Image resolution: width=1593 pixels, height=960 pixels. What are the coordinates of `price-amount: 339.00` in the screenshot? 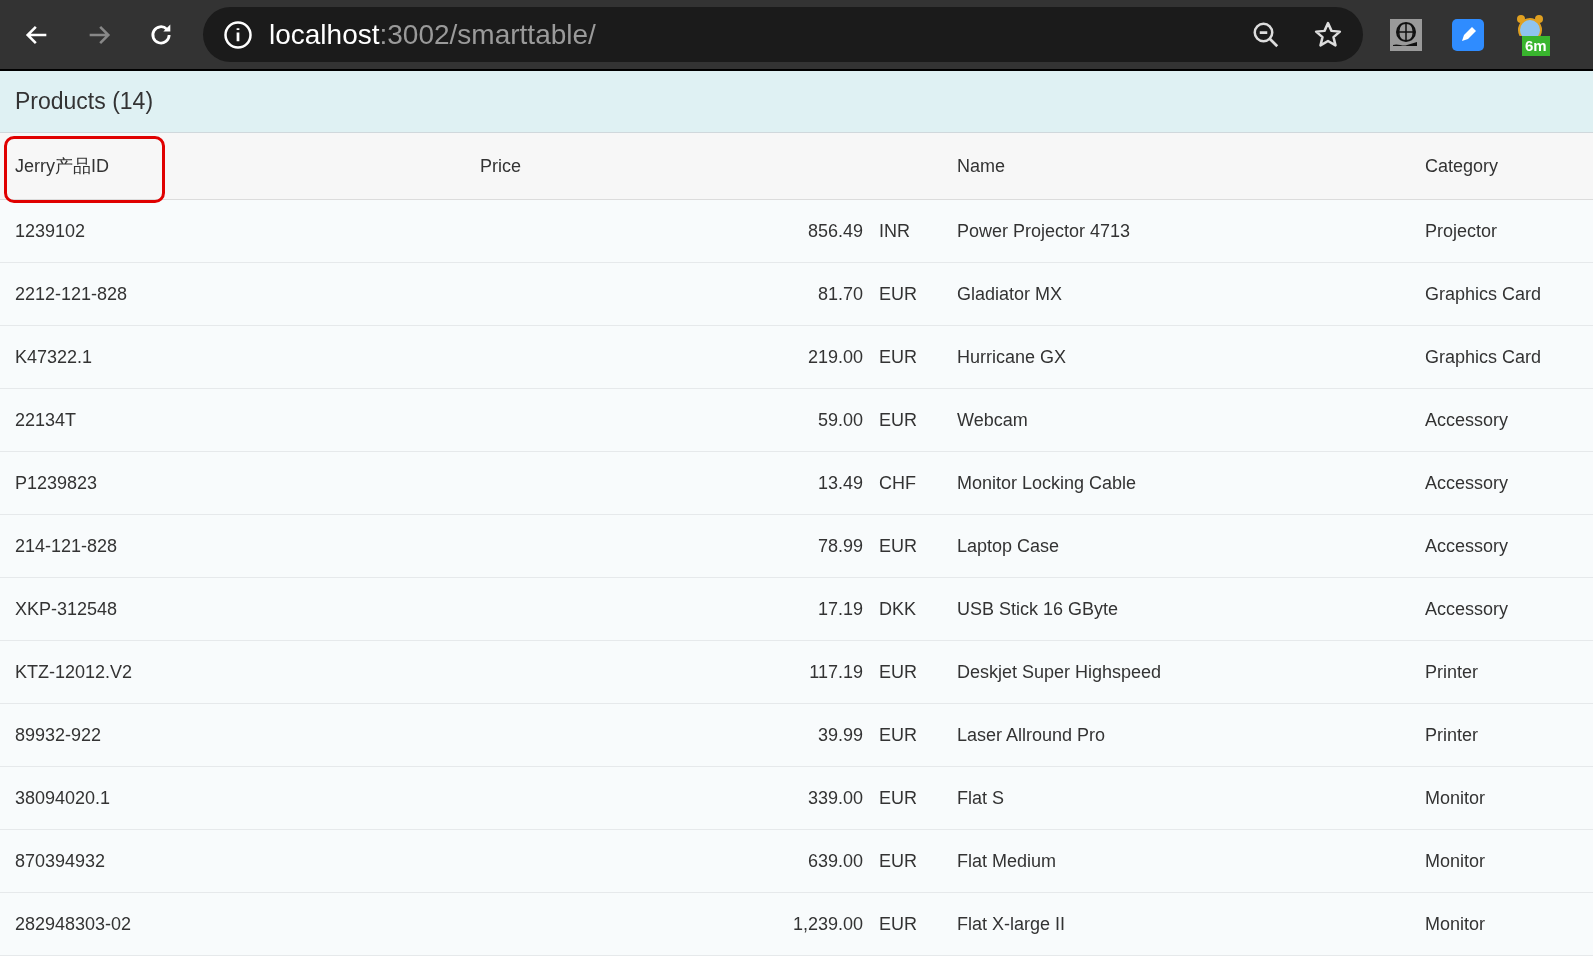 It's located at (835, 798).